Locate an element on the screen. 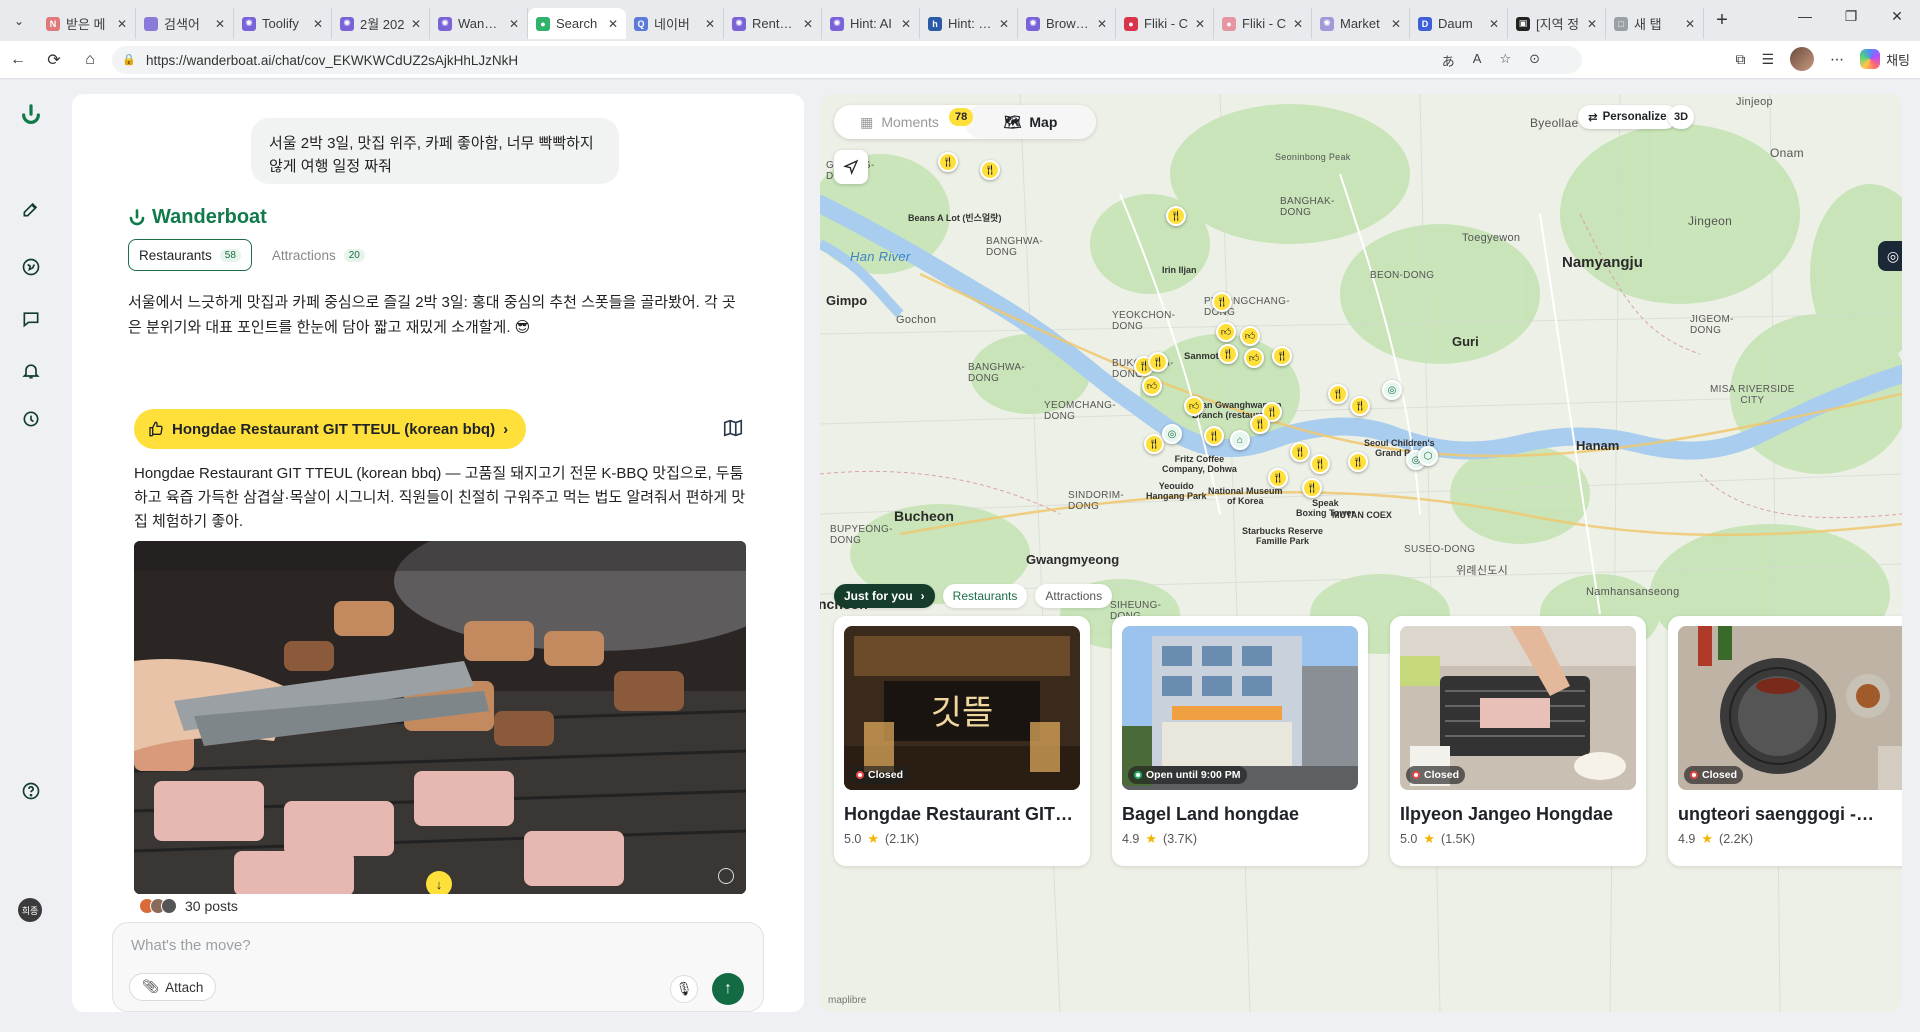 This screenshot has width=1920, height=1032. 3d-toggle-button: 3D is located at coordinates (1681, 117).